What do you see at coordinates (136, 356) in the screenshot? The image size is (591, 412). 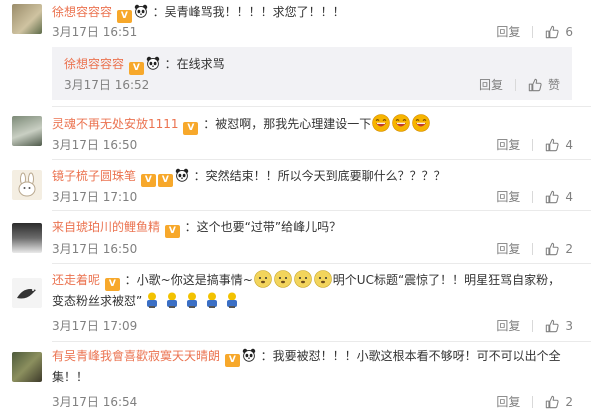 I see `username-link: 有吴青峰我會喜歡寂寞天天晴朗` at bounding box center [136, 356].